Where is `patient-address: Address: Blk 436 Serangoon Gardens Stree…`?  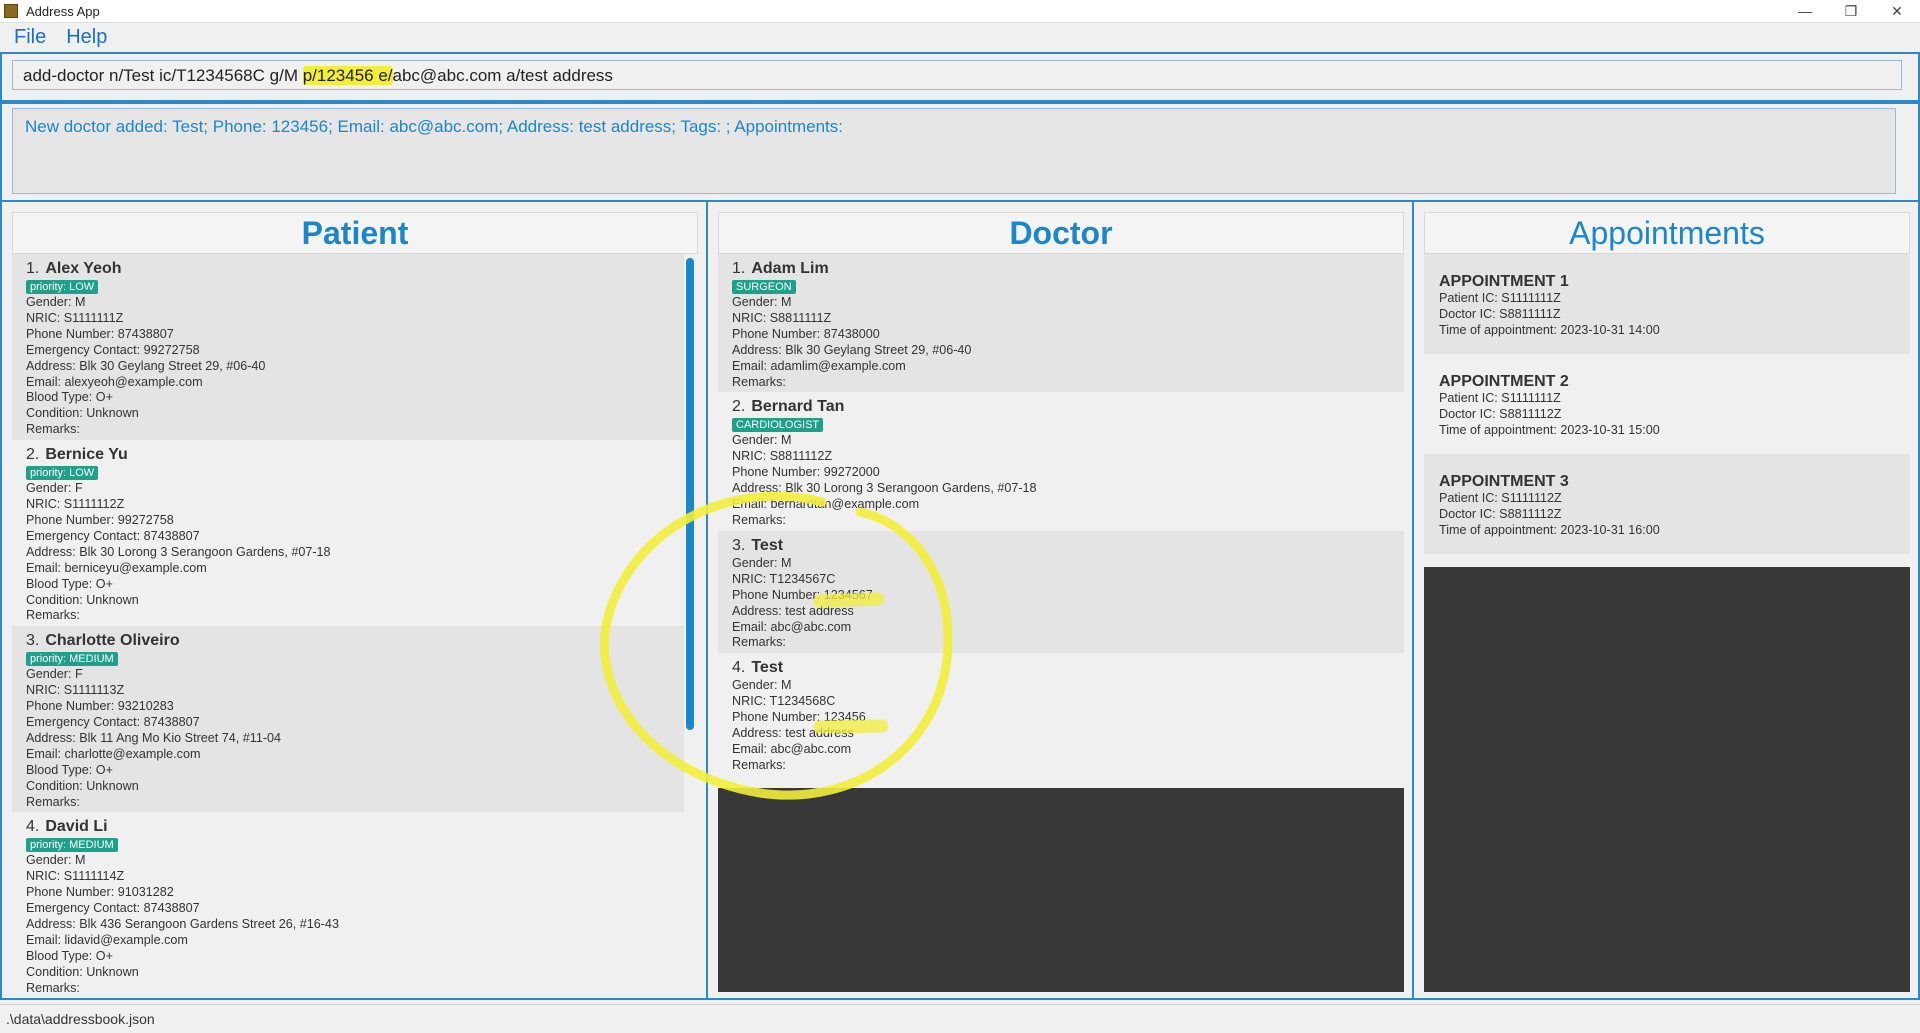
patient-address: Address: Blk 436 Serangoon Gardens Stree… is located at coordinates (182, 924).